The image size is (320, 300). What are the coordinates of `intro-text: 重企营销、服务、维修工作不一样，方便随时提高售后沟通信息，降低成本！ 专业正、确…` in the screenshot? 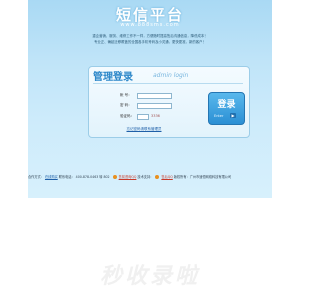 It's located at (150, 39).